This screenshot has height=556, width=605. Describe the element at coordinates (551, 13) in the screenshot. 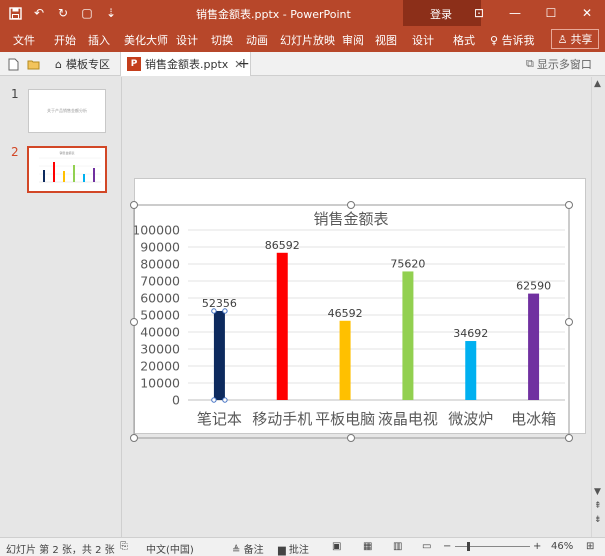

I see `maximize-icon: ☐` at that location.